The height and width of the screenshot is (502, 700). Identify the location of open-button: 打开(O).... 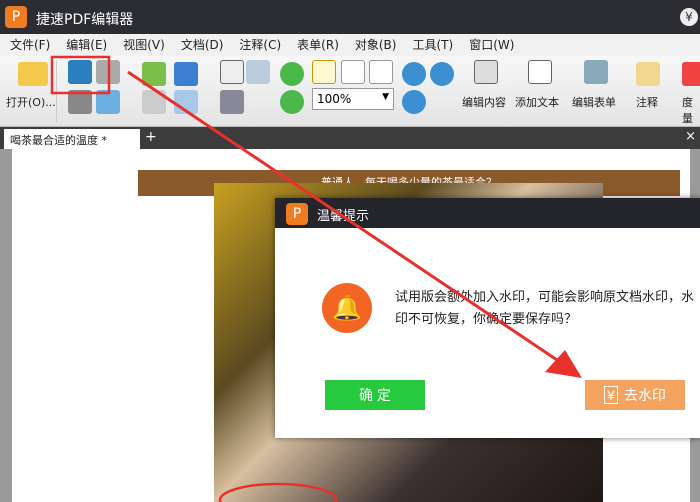
(31, 102).